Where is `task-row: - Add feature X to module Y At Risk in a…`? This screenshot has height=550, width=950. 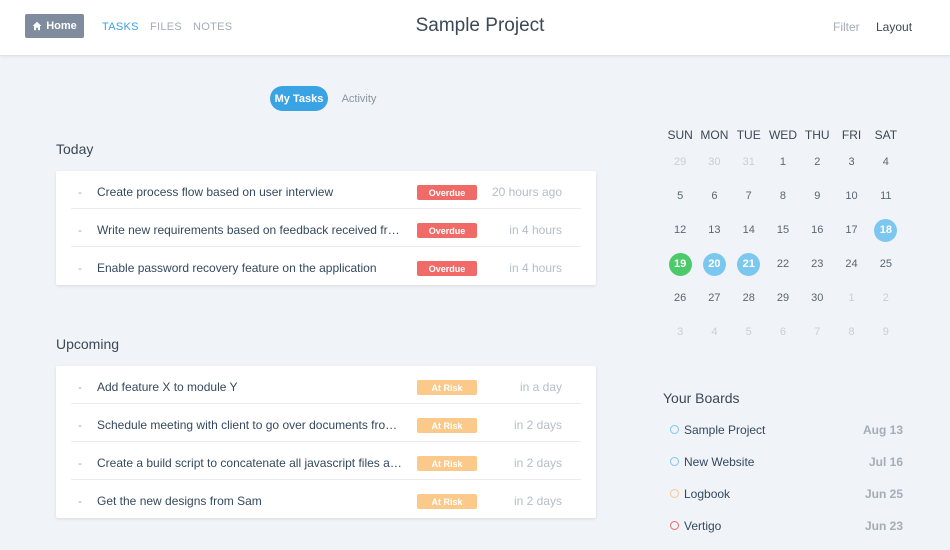
task-row: - Add feature X to module Y At Risk in a… is located at coordinates (326, 385).